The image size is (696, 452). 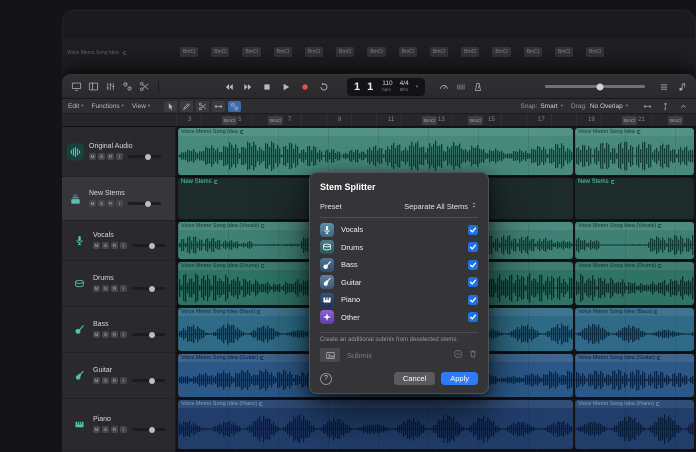 I want to click on count-in-icon, so click(x=461, y=87).